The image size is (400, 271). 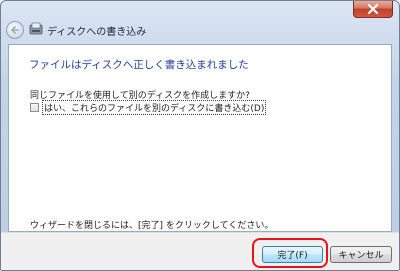 What do you see at coordinates (34, 107) in the screenshot?
I see `write-another-disc-checkbox` at bounding box center [34, 107].